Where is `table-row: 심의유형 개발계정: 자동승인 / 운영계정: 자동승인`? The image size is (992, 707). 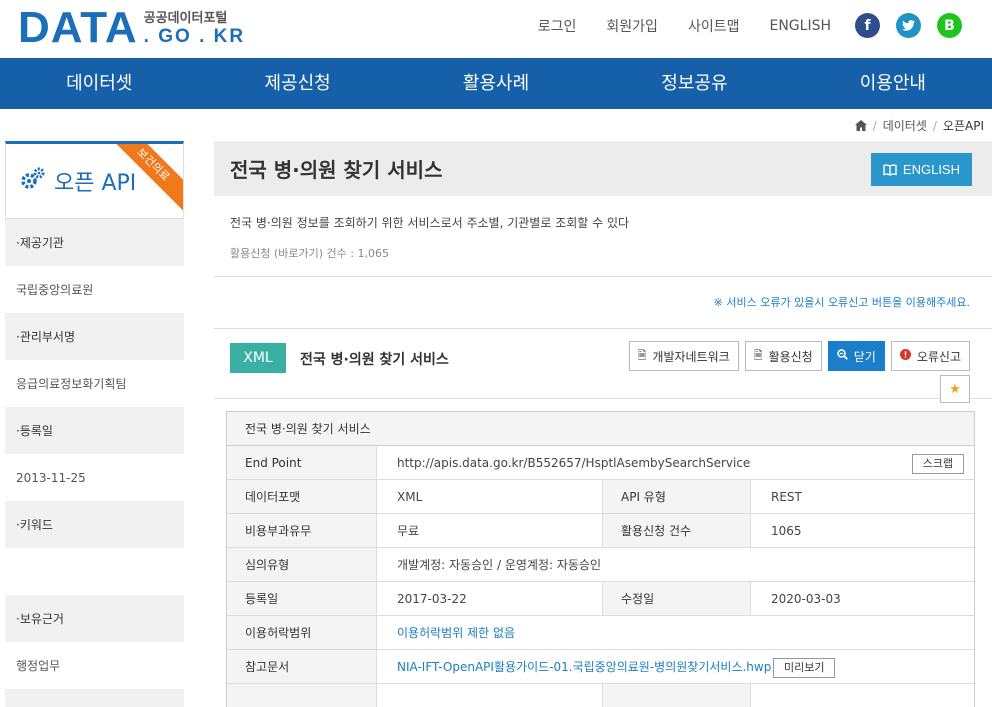 table-row: 심의유형 개발계정: 자동승인 / 운영계정: 자동승인 is located at coordinates (600, 565).